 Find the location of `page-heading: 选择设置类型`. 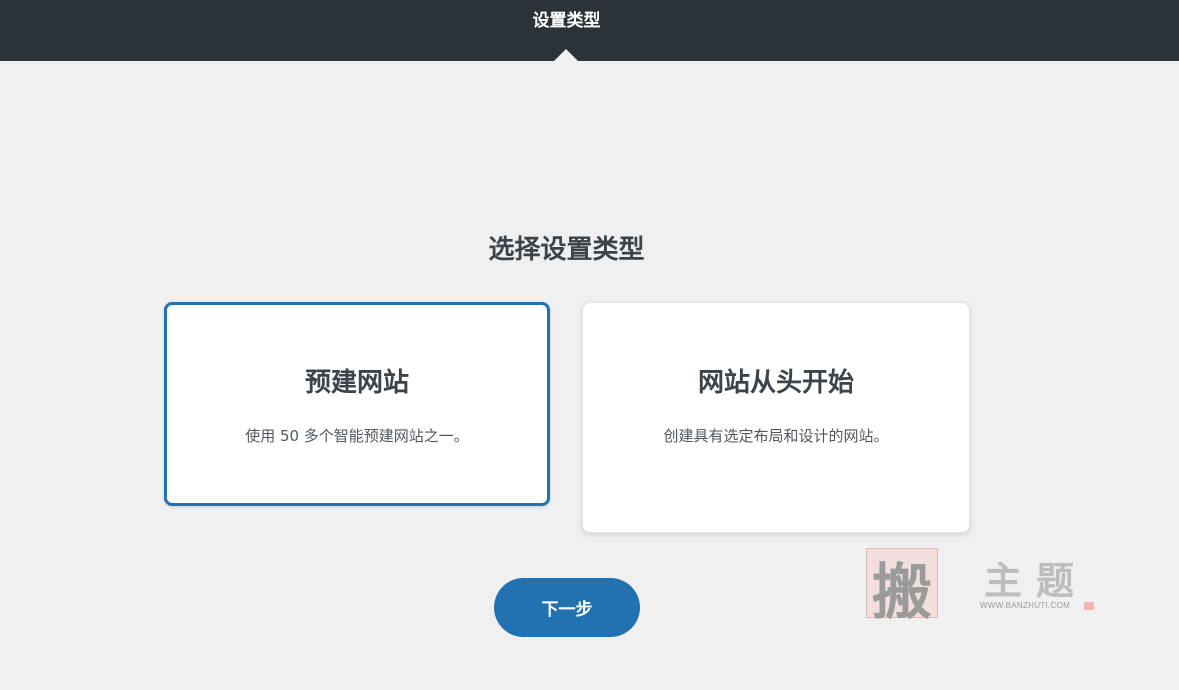

page-heading: 选择设置类型 is located at coordinates (566, 250).